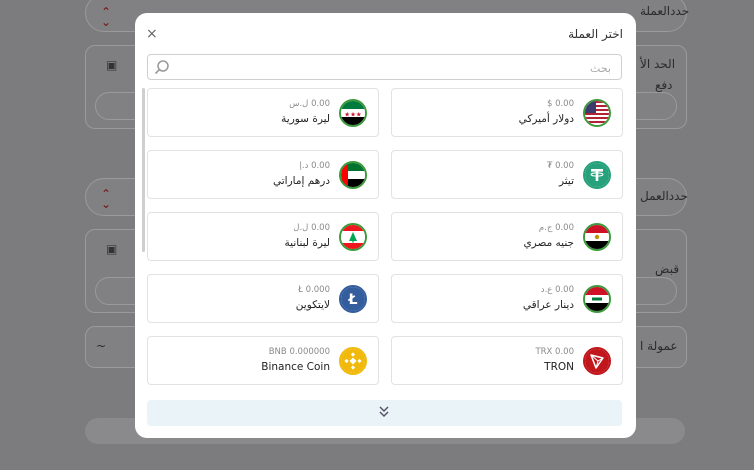 Image resolution: width=754 pixels, height=470 pixels. I want to click on close-icon: ×, so click(152, 34).